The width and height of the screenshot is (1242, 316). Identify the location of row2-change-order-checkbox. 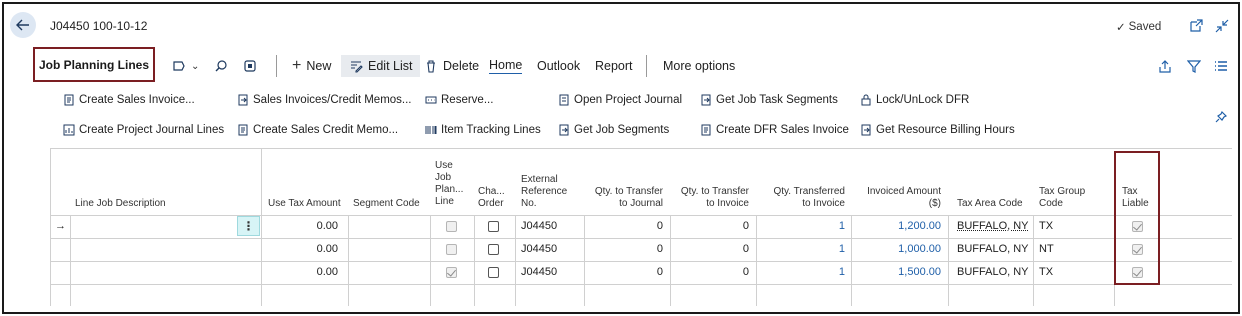
(493, 249).